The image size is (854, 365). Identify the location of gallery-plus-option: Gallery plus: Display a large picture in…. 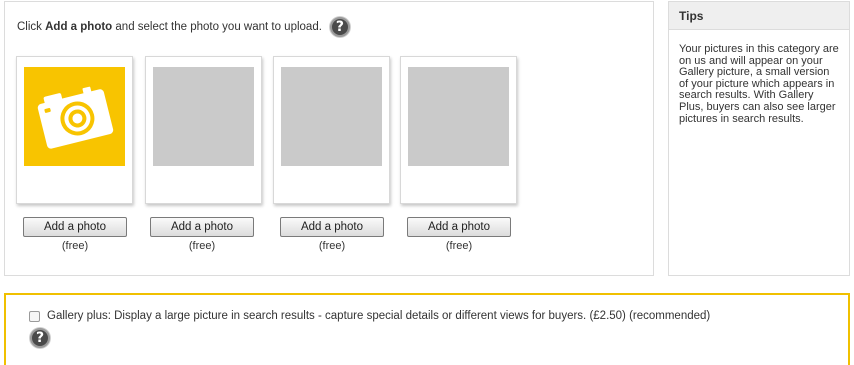
(369, 316).